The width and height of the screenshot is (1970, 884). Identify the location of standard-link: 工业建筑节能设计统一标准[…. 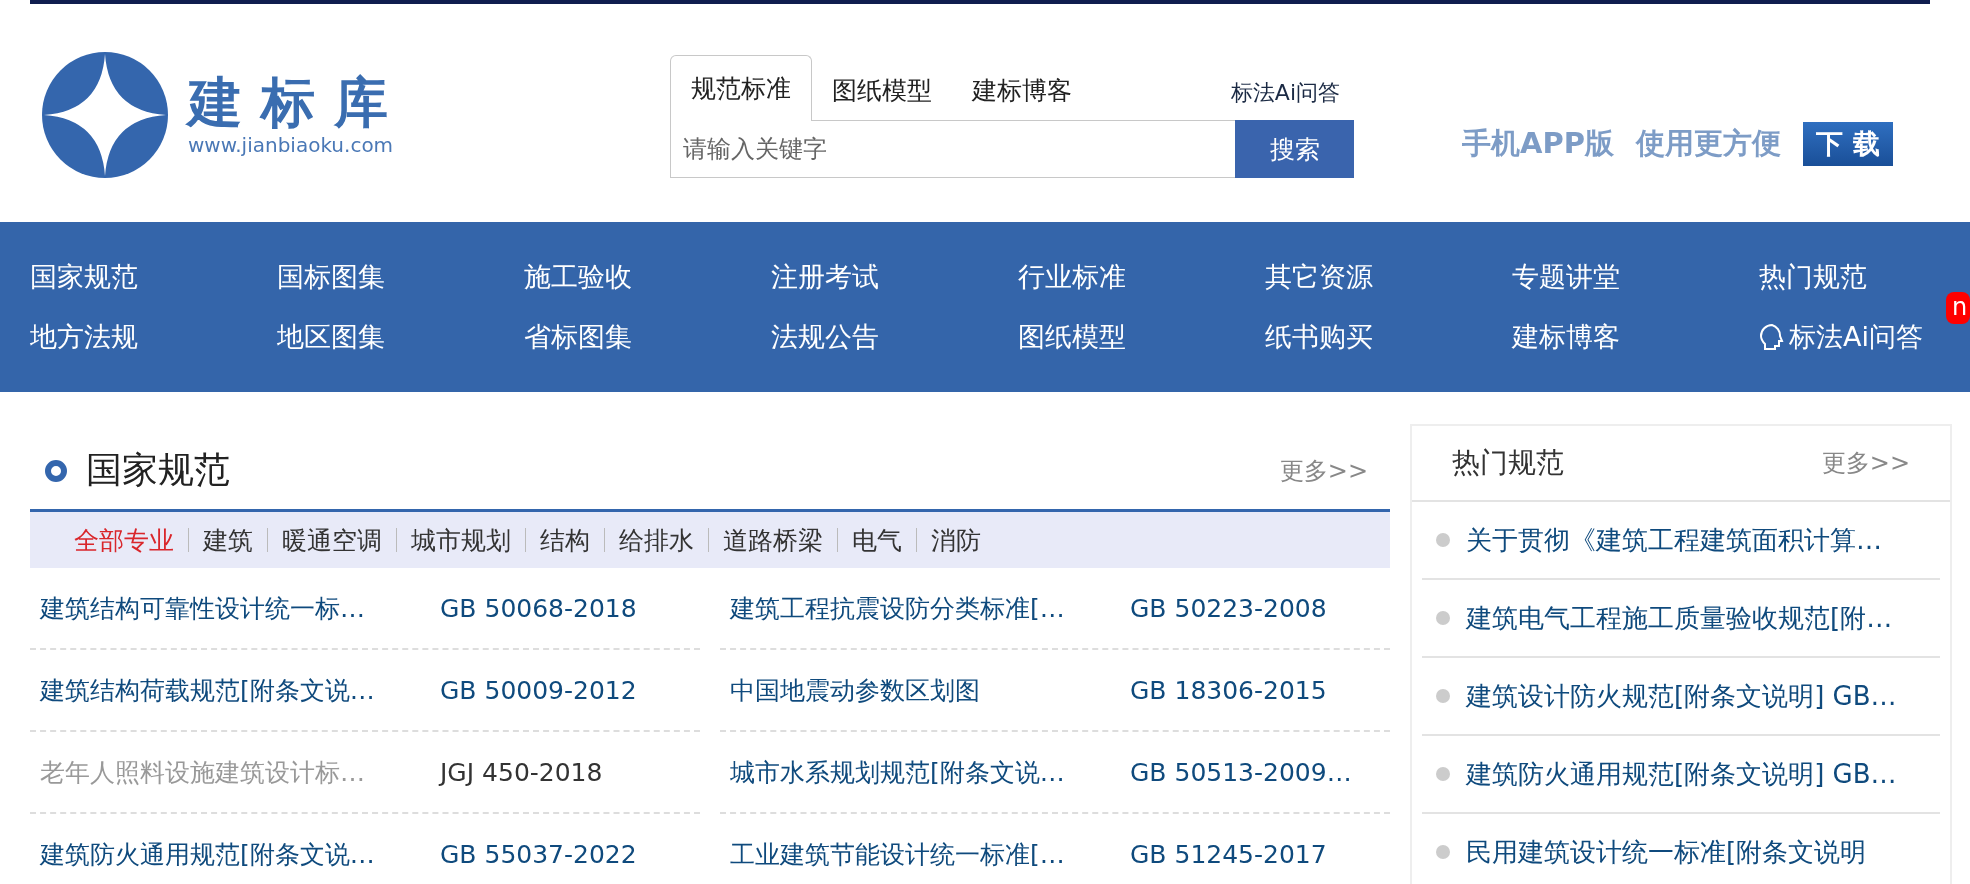
(930, 854).